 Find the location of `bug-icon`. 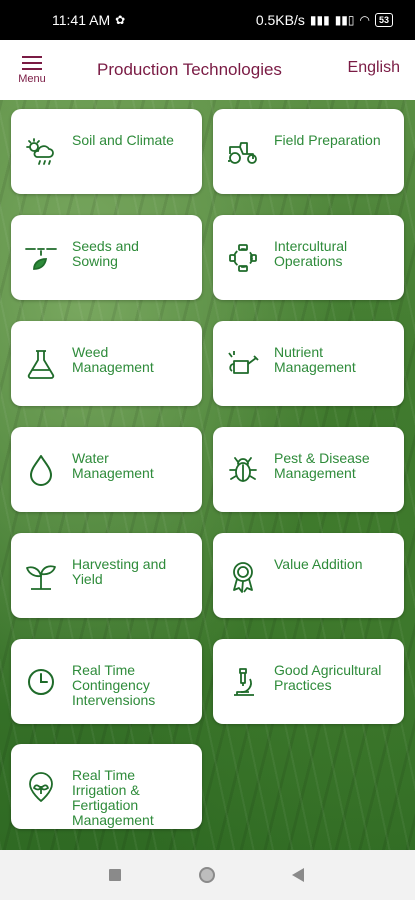

bug-icon is located at coordinates (243, 470).